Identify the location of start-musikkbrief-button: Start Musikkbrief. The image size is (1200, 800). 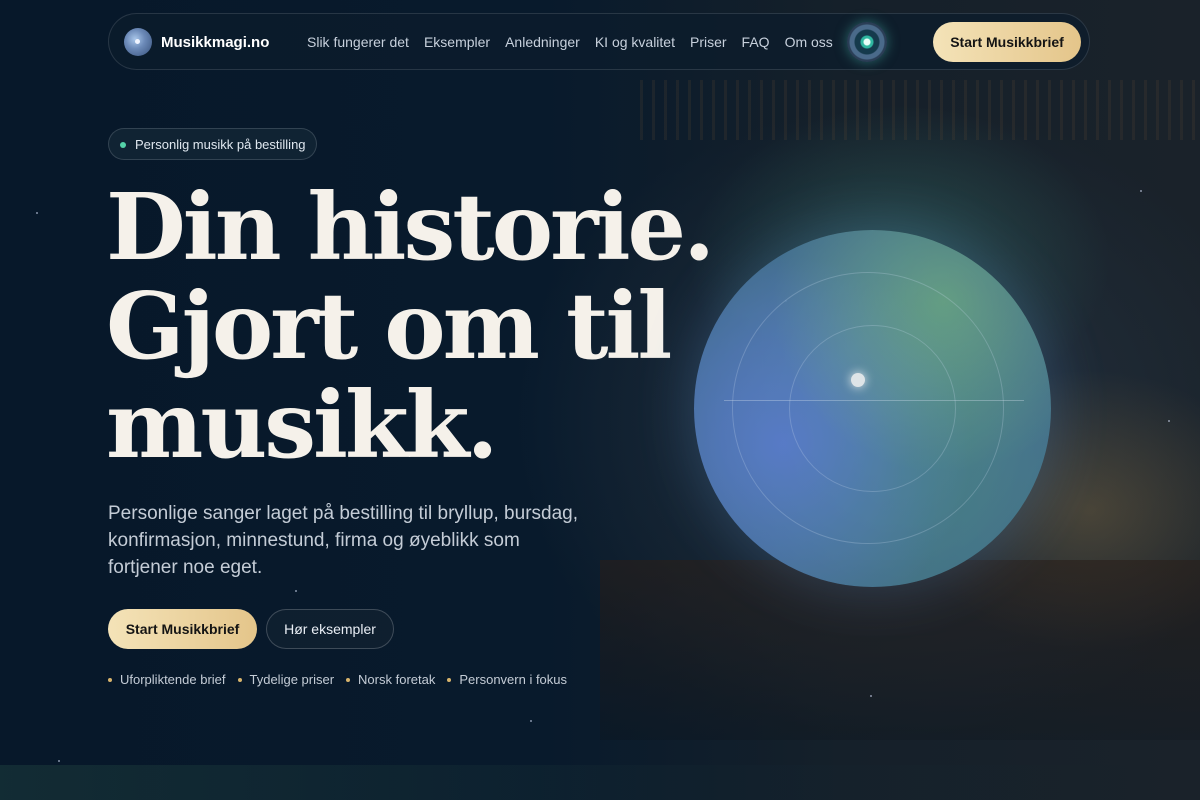
(182, 629).